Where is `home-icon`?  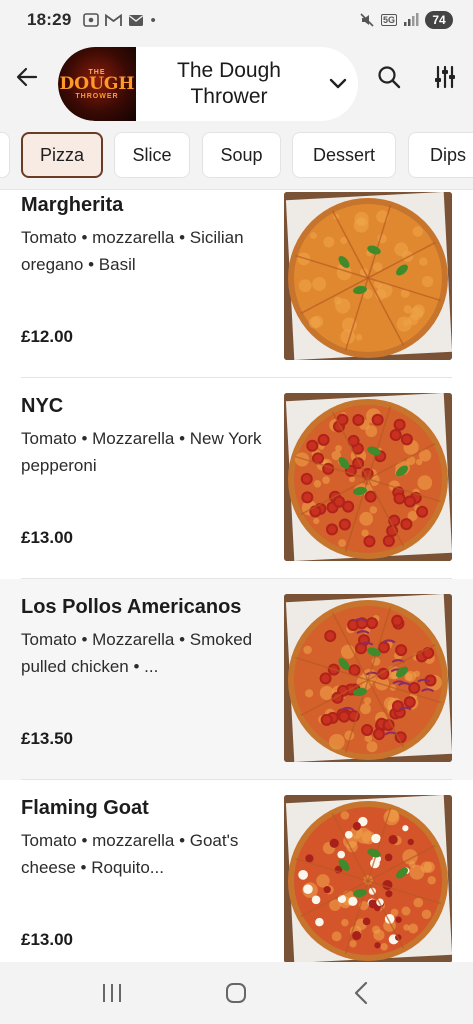 home-icon is located at coordinates (236, 993).